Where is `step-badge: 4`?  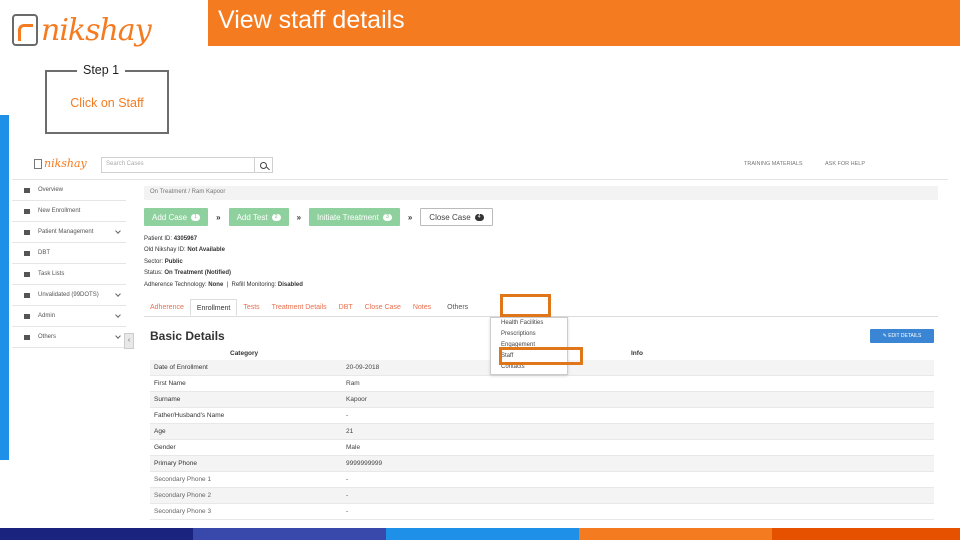
step-badge: 4 is located at coordinates (479, 217).